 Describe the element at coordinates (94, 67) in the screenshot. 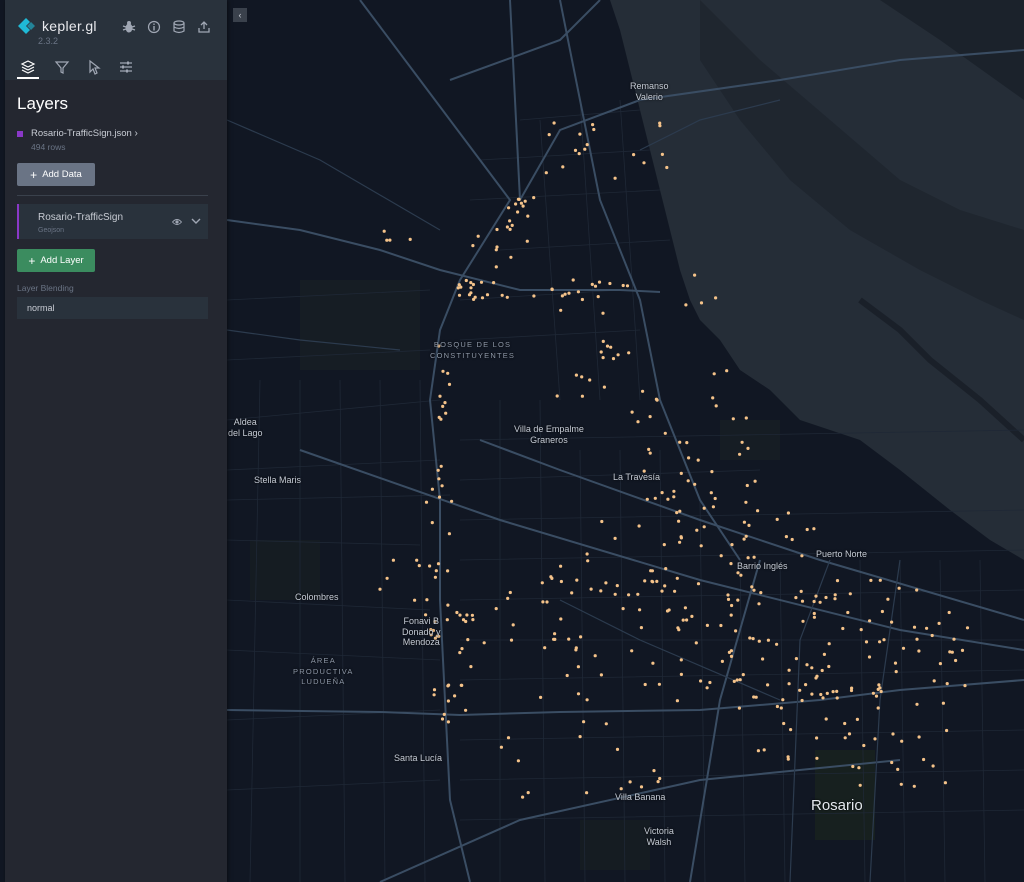

I see `interaction-icon` at that location.